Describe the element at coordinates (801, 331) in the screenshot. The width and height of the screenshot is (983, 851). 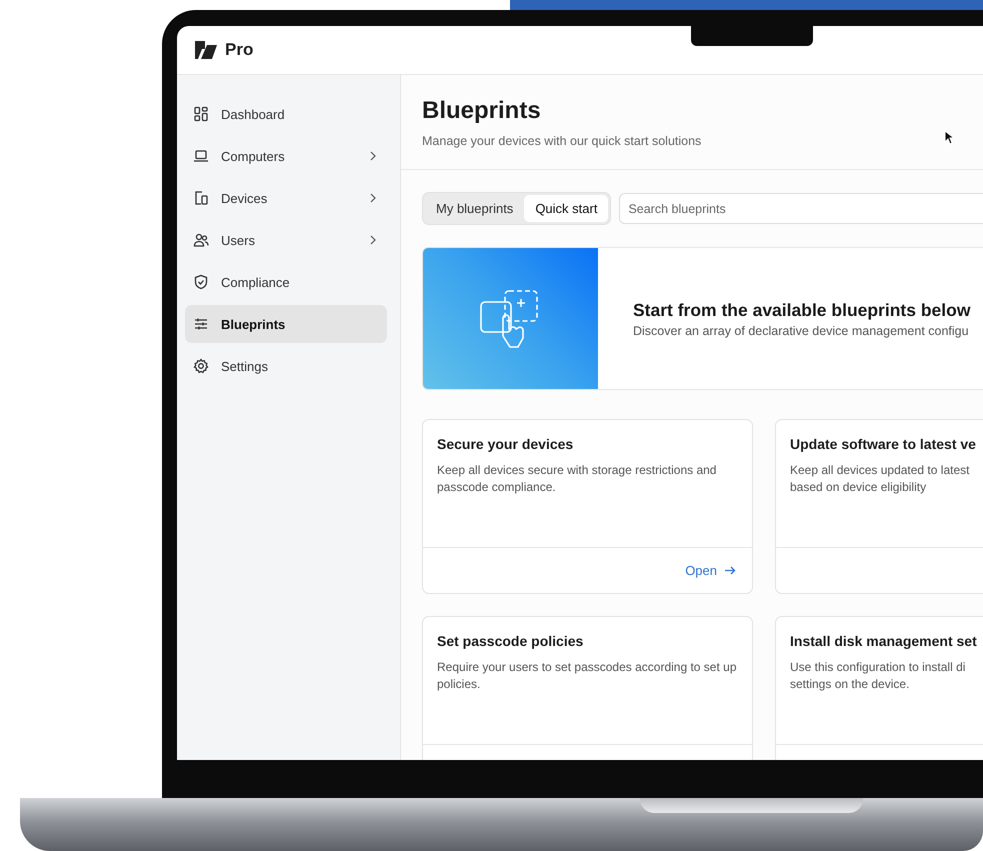
I see `banner-text: Discover an array of declarative device management configu` at that location.